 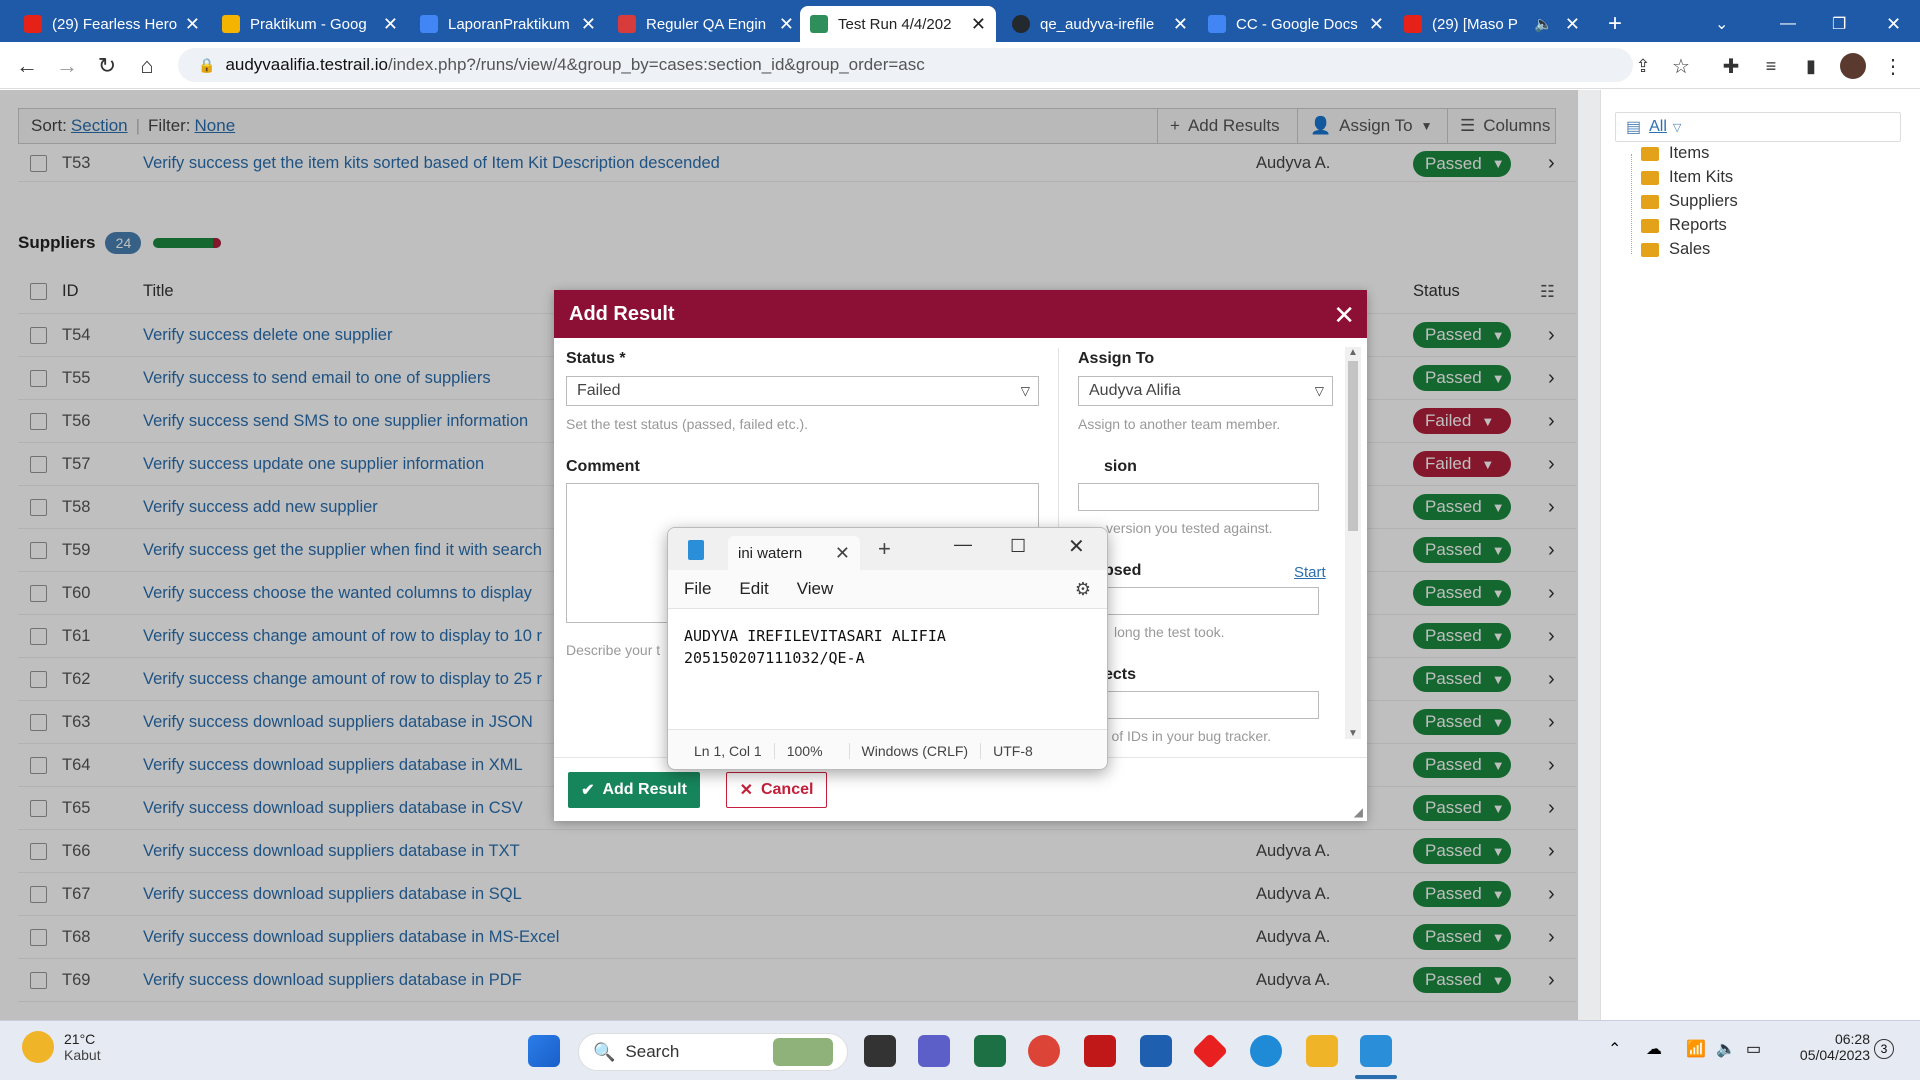 What do you see at coordinates (1689, 201) in the screenshot?
I see `tree-item: Suppliers` at bounding box center [1689, 201].